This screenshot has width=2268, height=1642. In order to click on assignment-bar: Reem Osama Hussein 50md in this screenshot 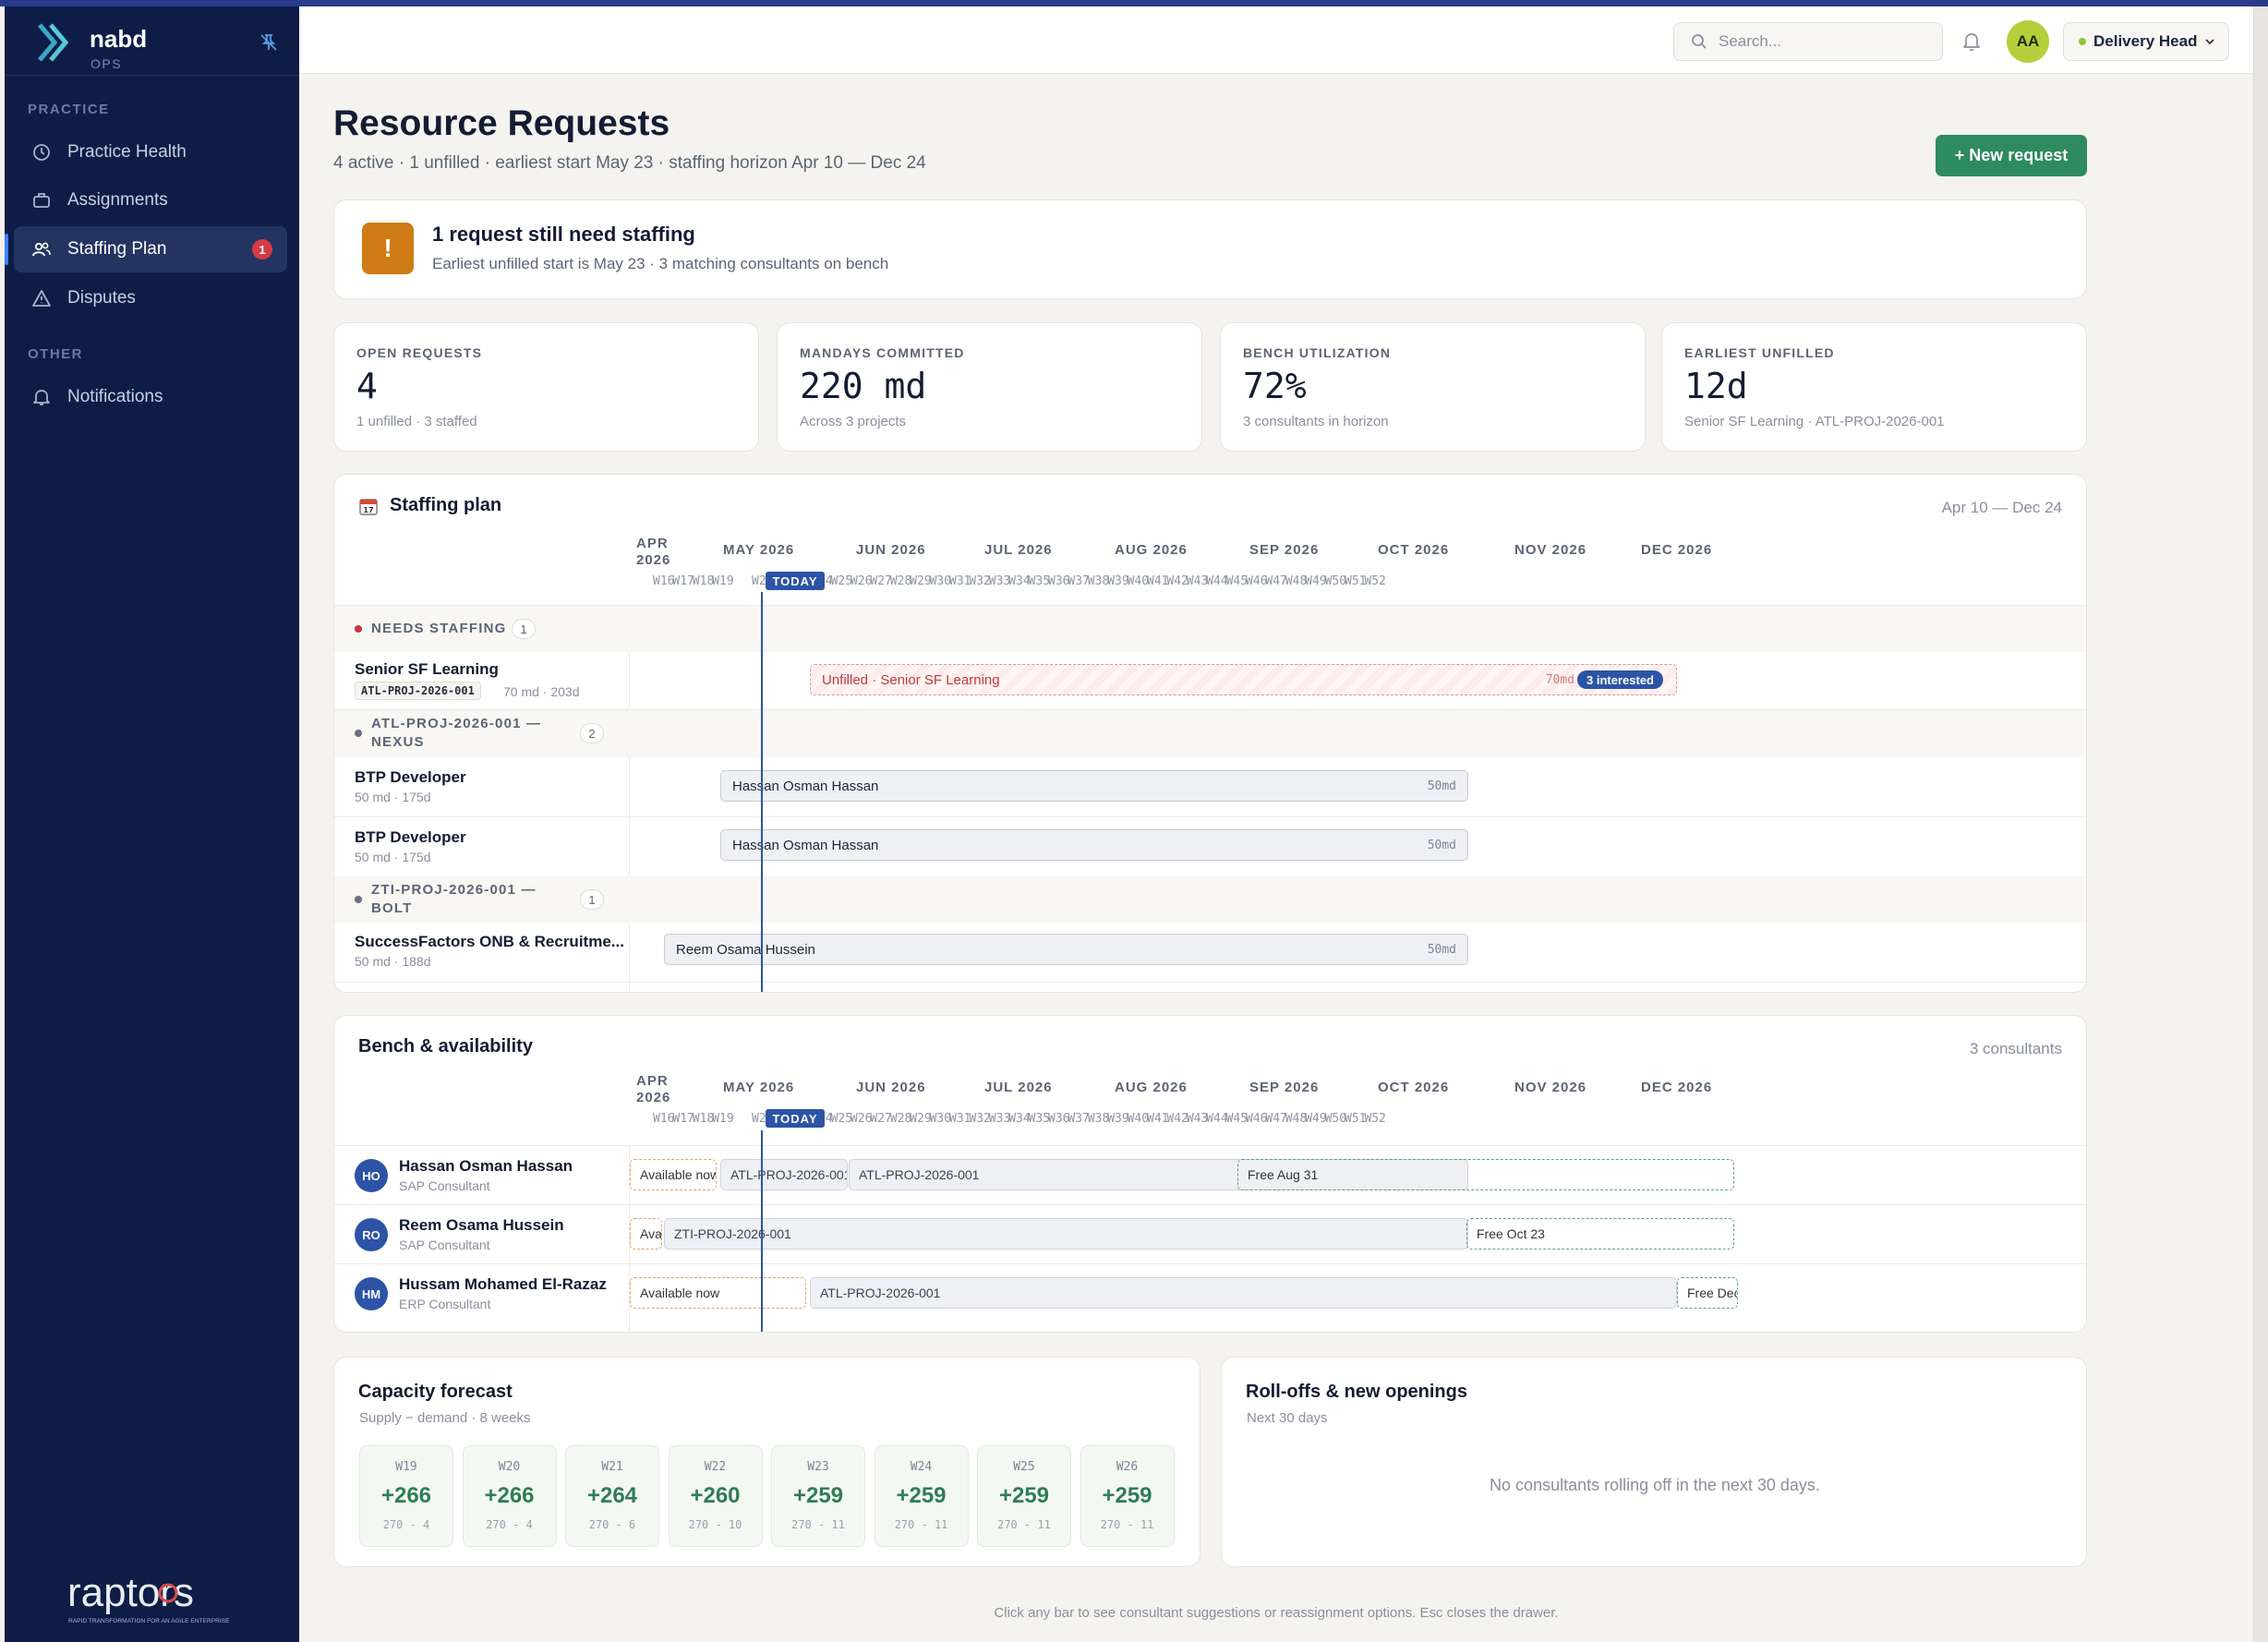, I will do `click(1066, 949)`.